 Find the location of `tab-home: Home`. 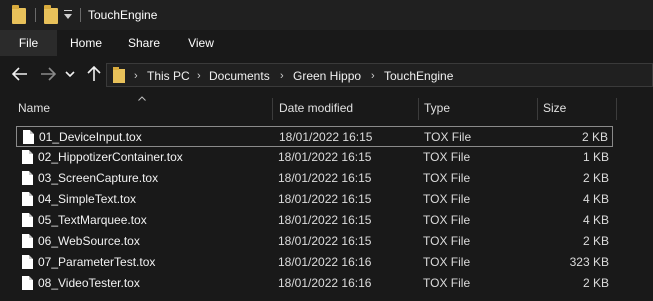

tab-home: Home is located at coordinates (86, 43).